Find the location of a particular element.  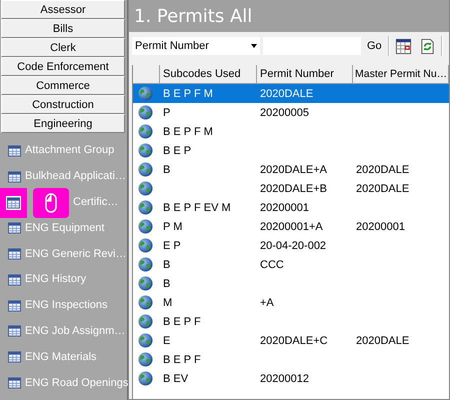

table-cell-text: E P is located at coordinates (172, 246).